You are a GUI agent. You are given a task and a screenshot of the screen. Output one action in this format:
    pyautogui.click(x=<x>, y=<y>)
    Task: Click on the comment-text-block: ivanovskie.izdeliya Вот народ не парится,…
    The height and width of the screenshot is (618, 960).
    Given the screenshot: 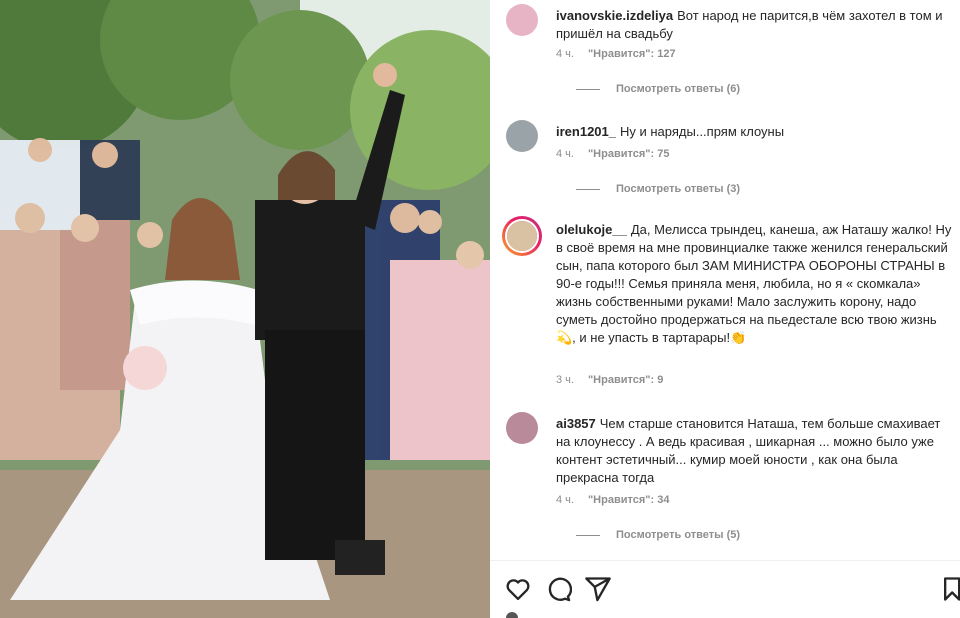 What is the action you would take?
    pyautogui.click(x=754, y=25)
    